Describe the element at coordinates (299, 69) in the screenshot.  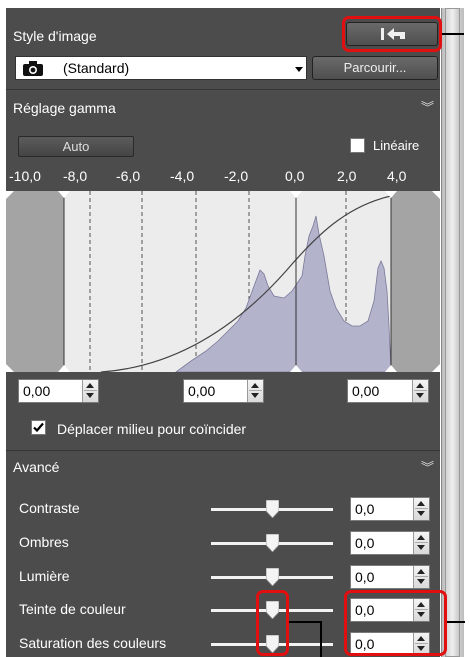
I see `dropdown-arrow-icon` at that location.